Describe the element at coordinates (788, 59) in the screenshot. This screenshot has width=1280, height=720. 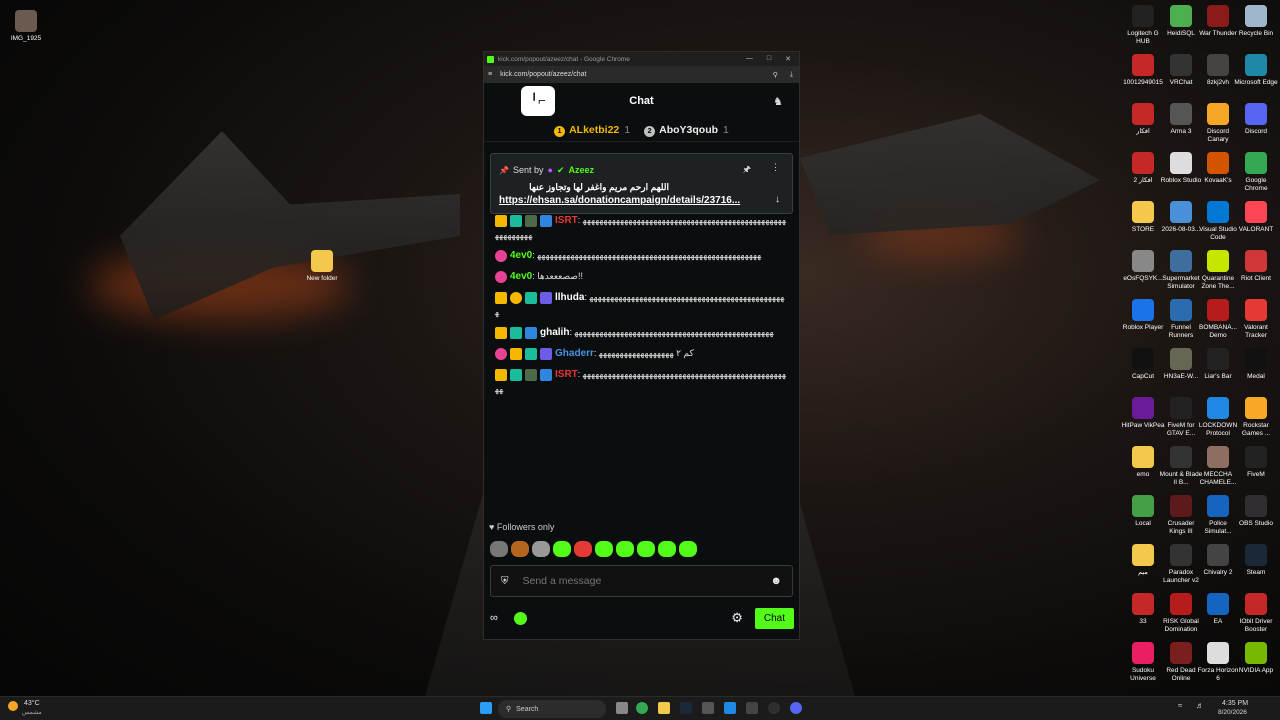
I see `close-icon: ✕` at that location.